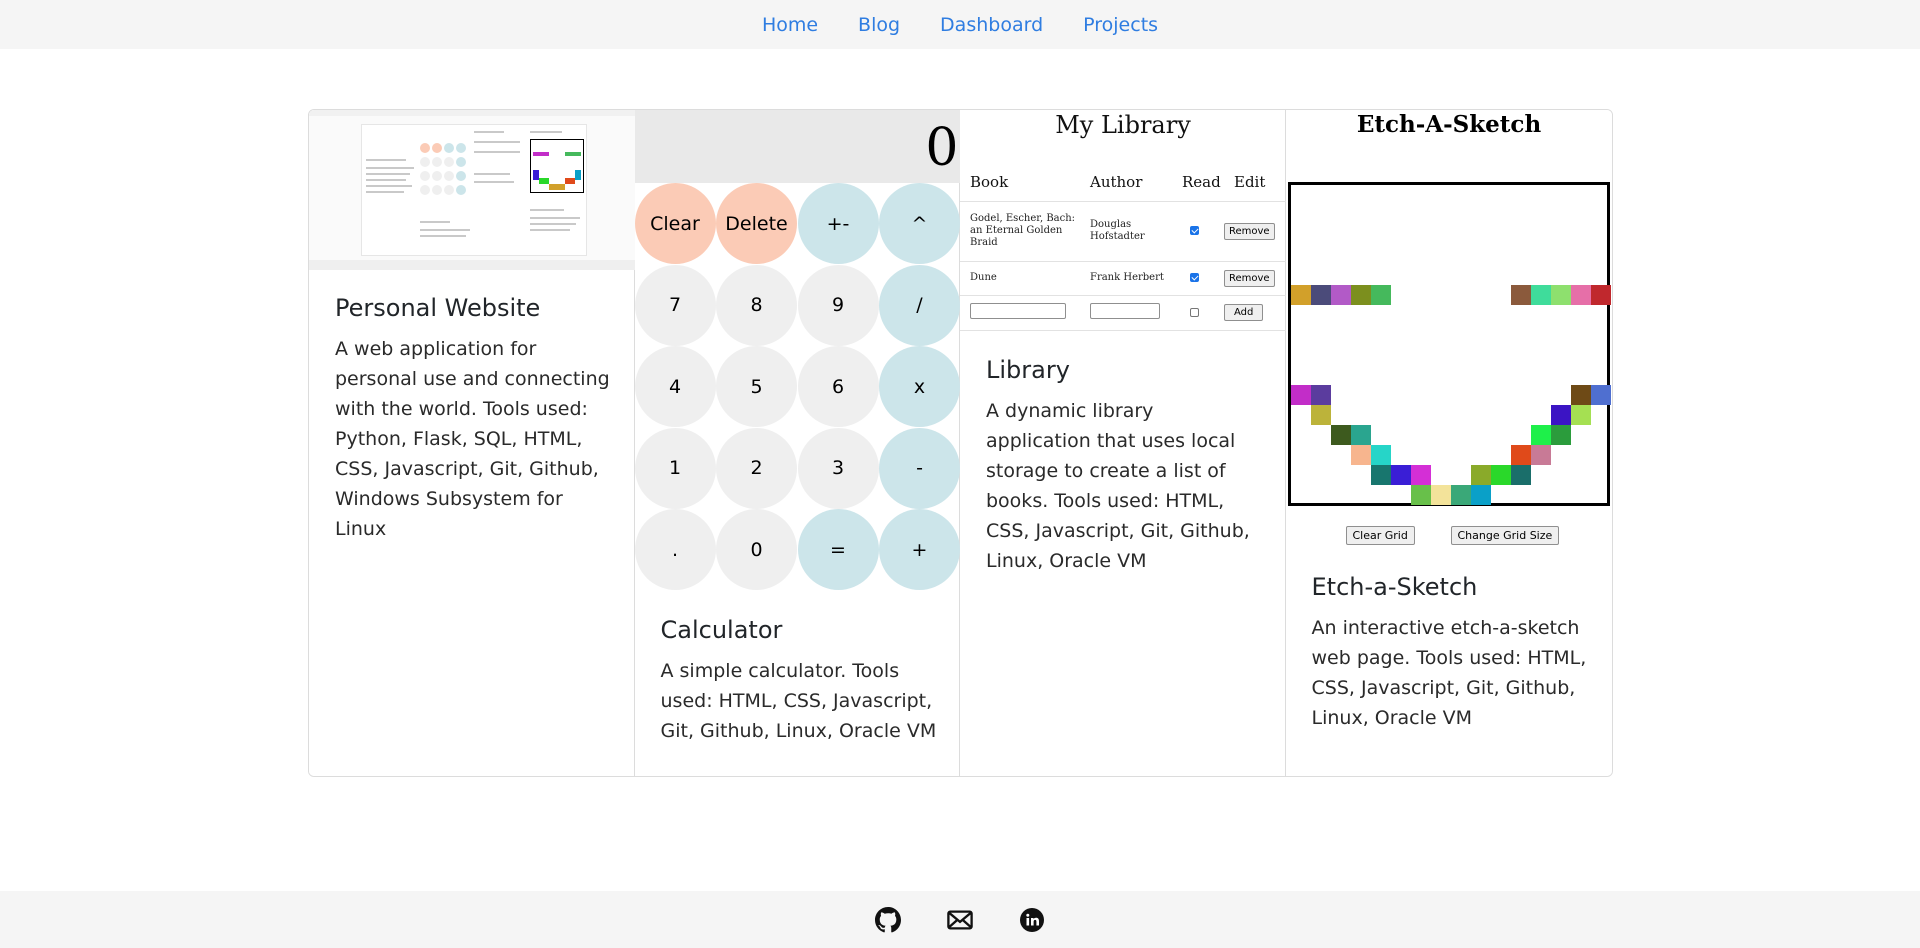  Describe the element at coordinates (675, 468) in the screenshot. I see `calc-button-1: 1` at that location.